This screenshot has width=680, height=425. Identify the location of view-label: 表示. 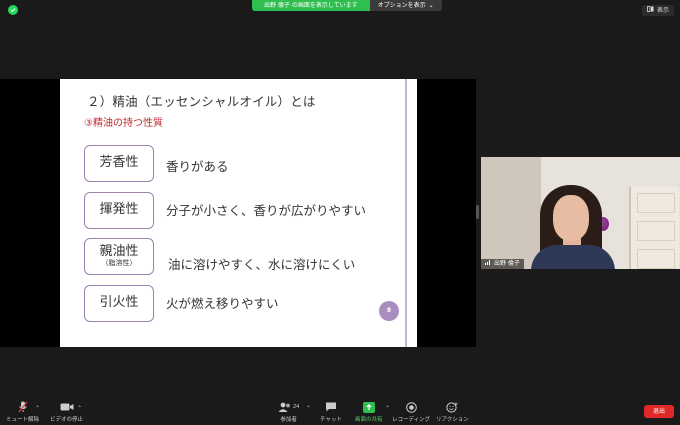
(662, 10).